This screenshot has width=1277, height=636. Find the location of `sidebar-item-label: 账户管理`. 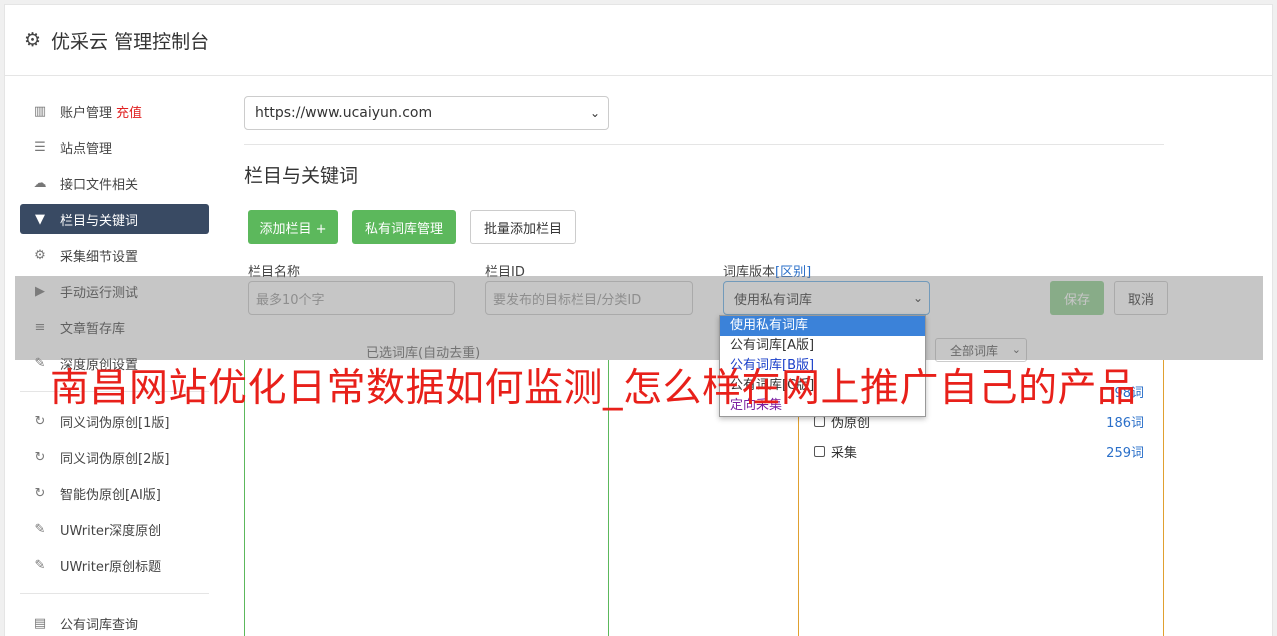

sidebar-item-label: 账户管理 is located at coordinates (86, 113).